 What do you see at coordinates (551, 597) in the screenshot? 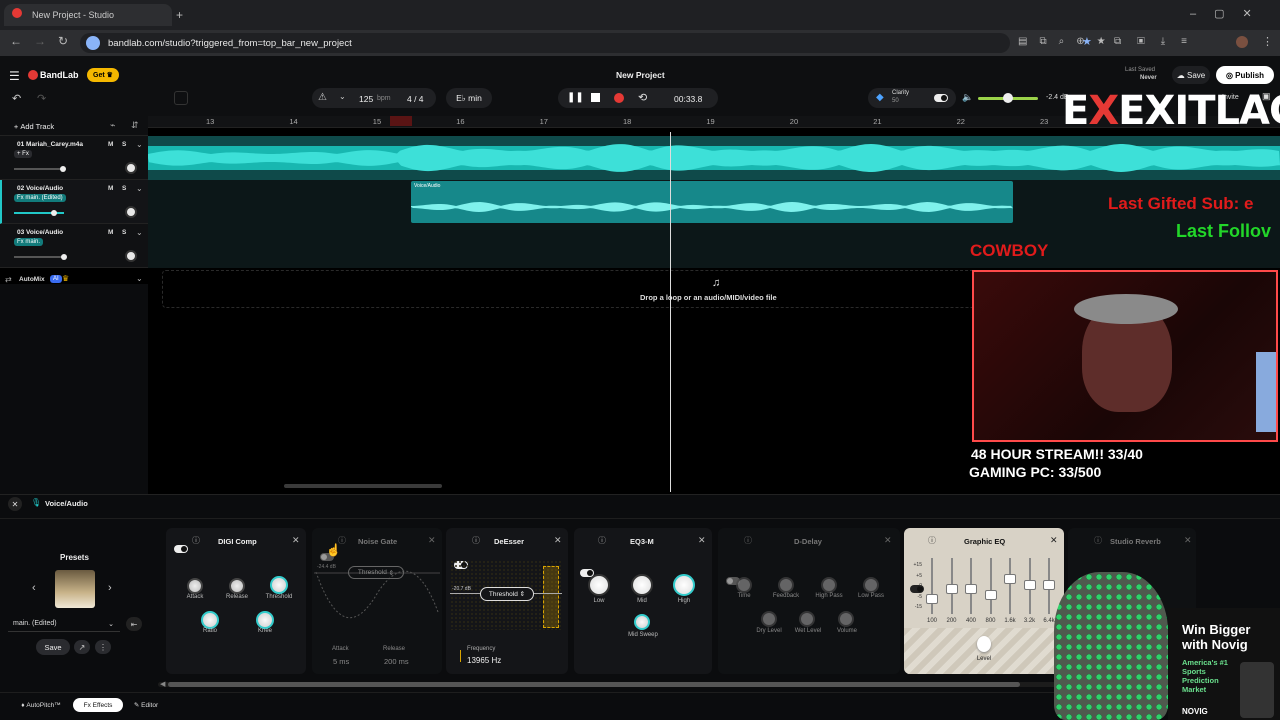
I see `frequency-band` at bounding box center [551, 597].